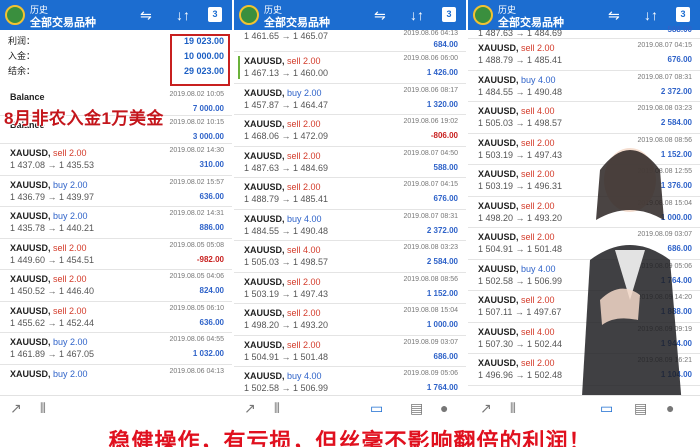  Describe the element at coordinates (431, 153) in the screenshot. I see `row-date: 2019.08.07 04:50` at that location.